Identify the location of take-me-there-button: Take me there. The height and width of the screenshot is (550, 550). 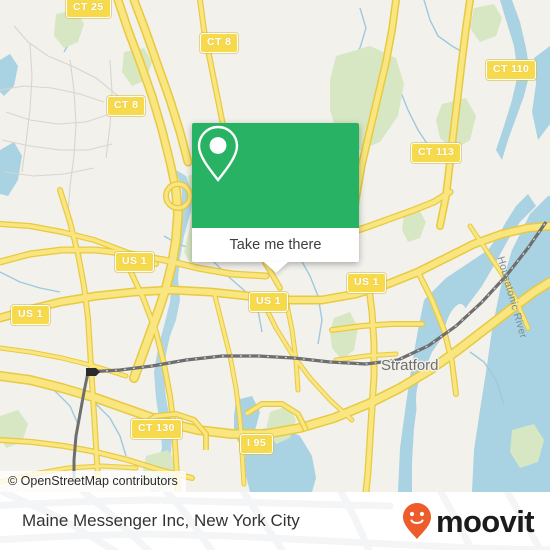
(275, 245).